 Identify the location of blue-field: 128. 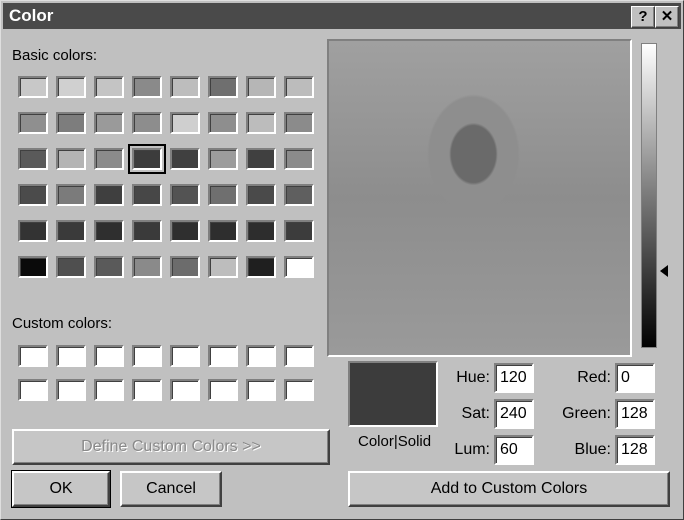
(635, 450).